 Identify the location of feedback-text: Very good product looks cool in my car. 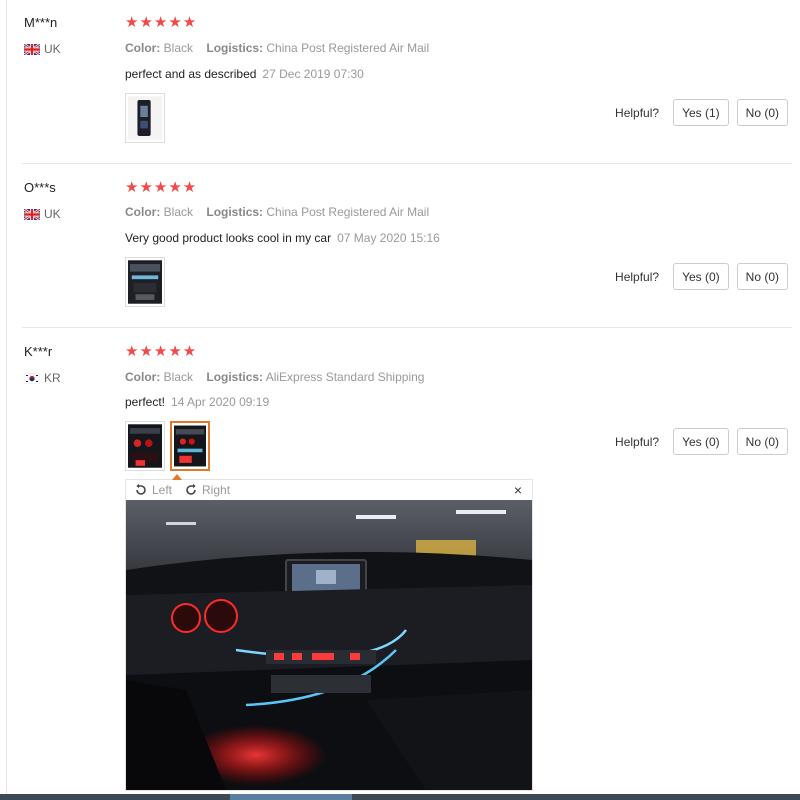
(228, 238).